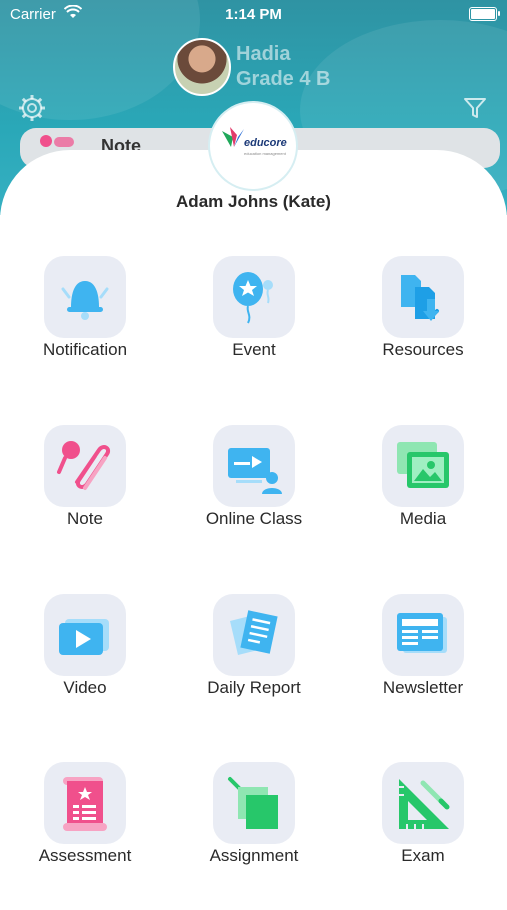 The width and height of the screenshot is (507, 910). I want to click on documents-download-icon, so click(420, 298).